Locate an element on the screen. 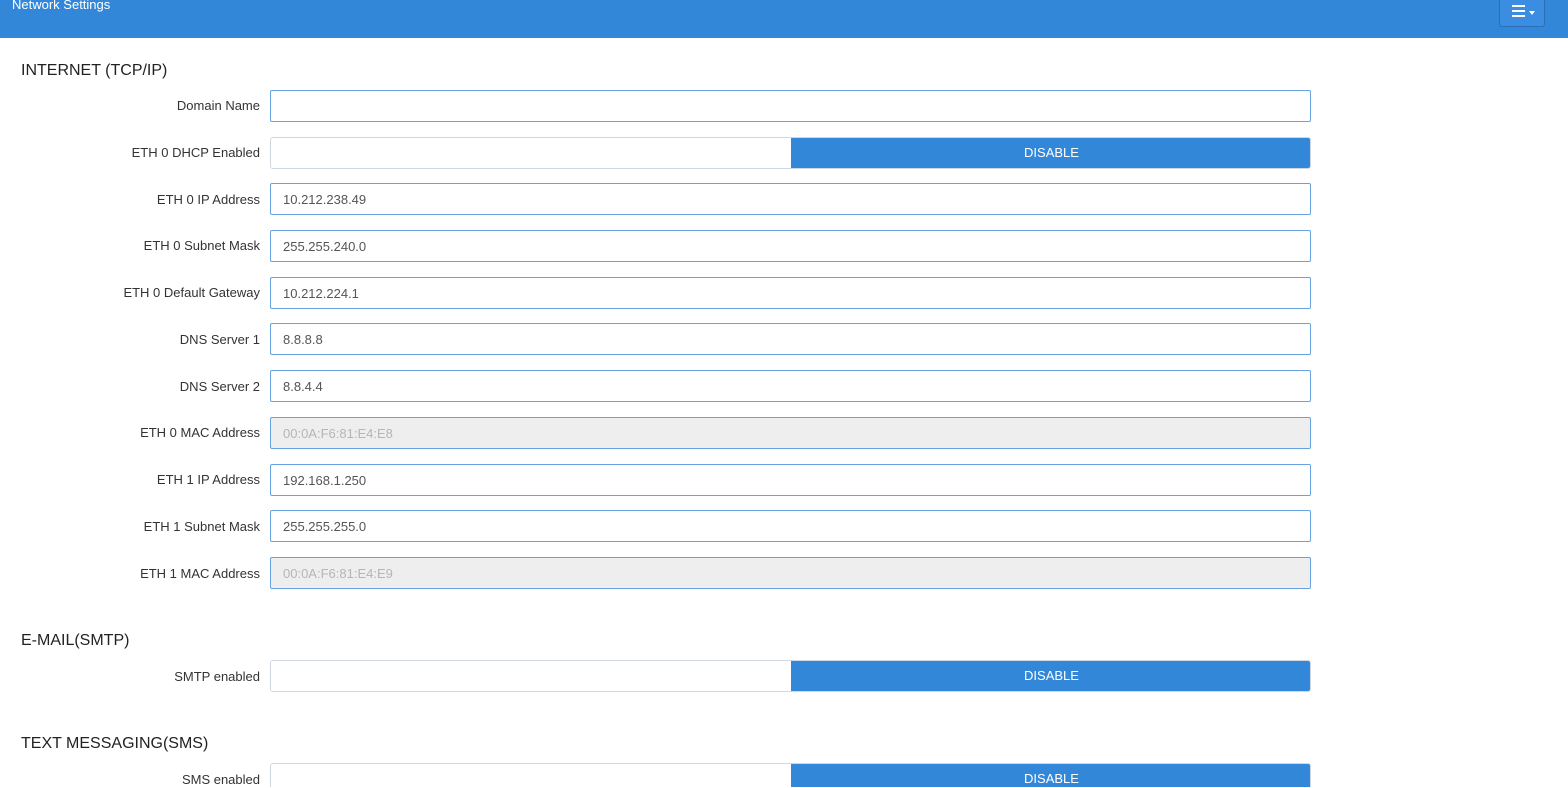 This screenshot has height=788, width=1568. smtp-enable-option is located at coordinates (531, 676).